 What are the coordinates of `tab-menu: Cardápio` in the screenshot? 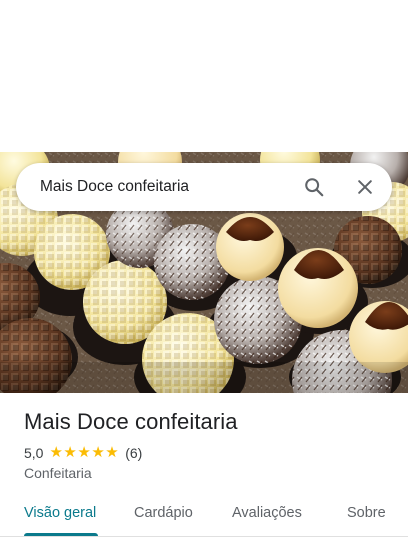 It's located at (163, 513).